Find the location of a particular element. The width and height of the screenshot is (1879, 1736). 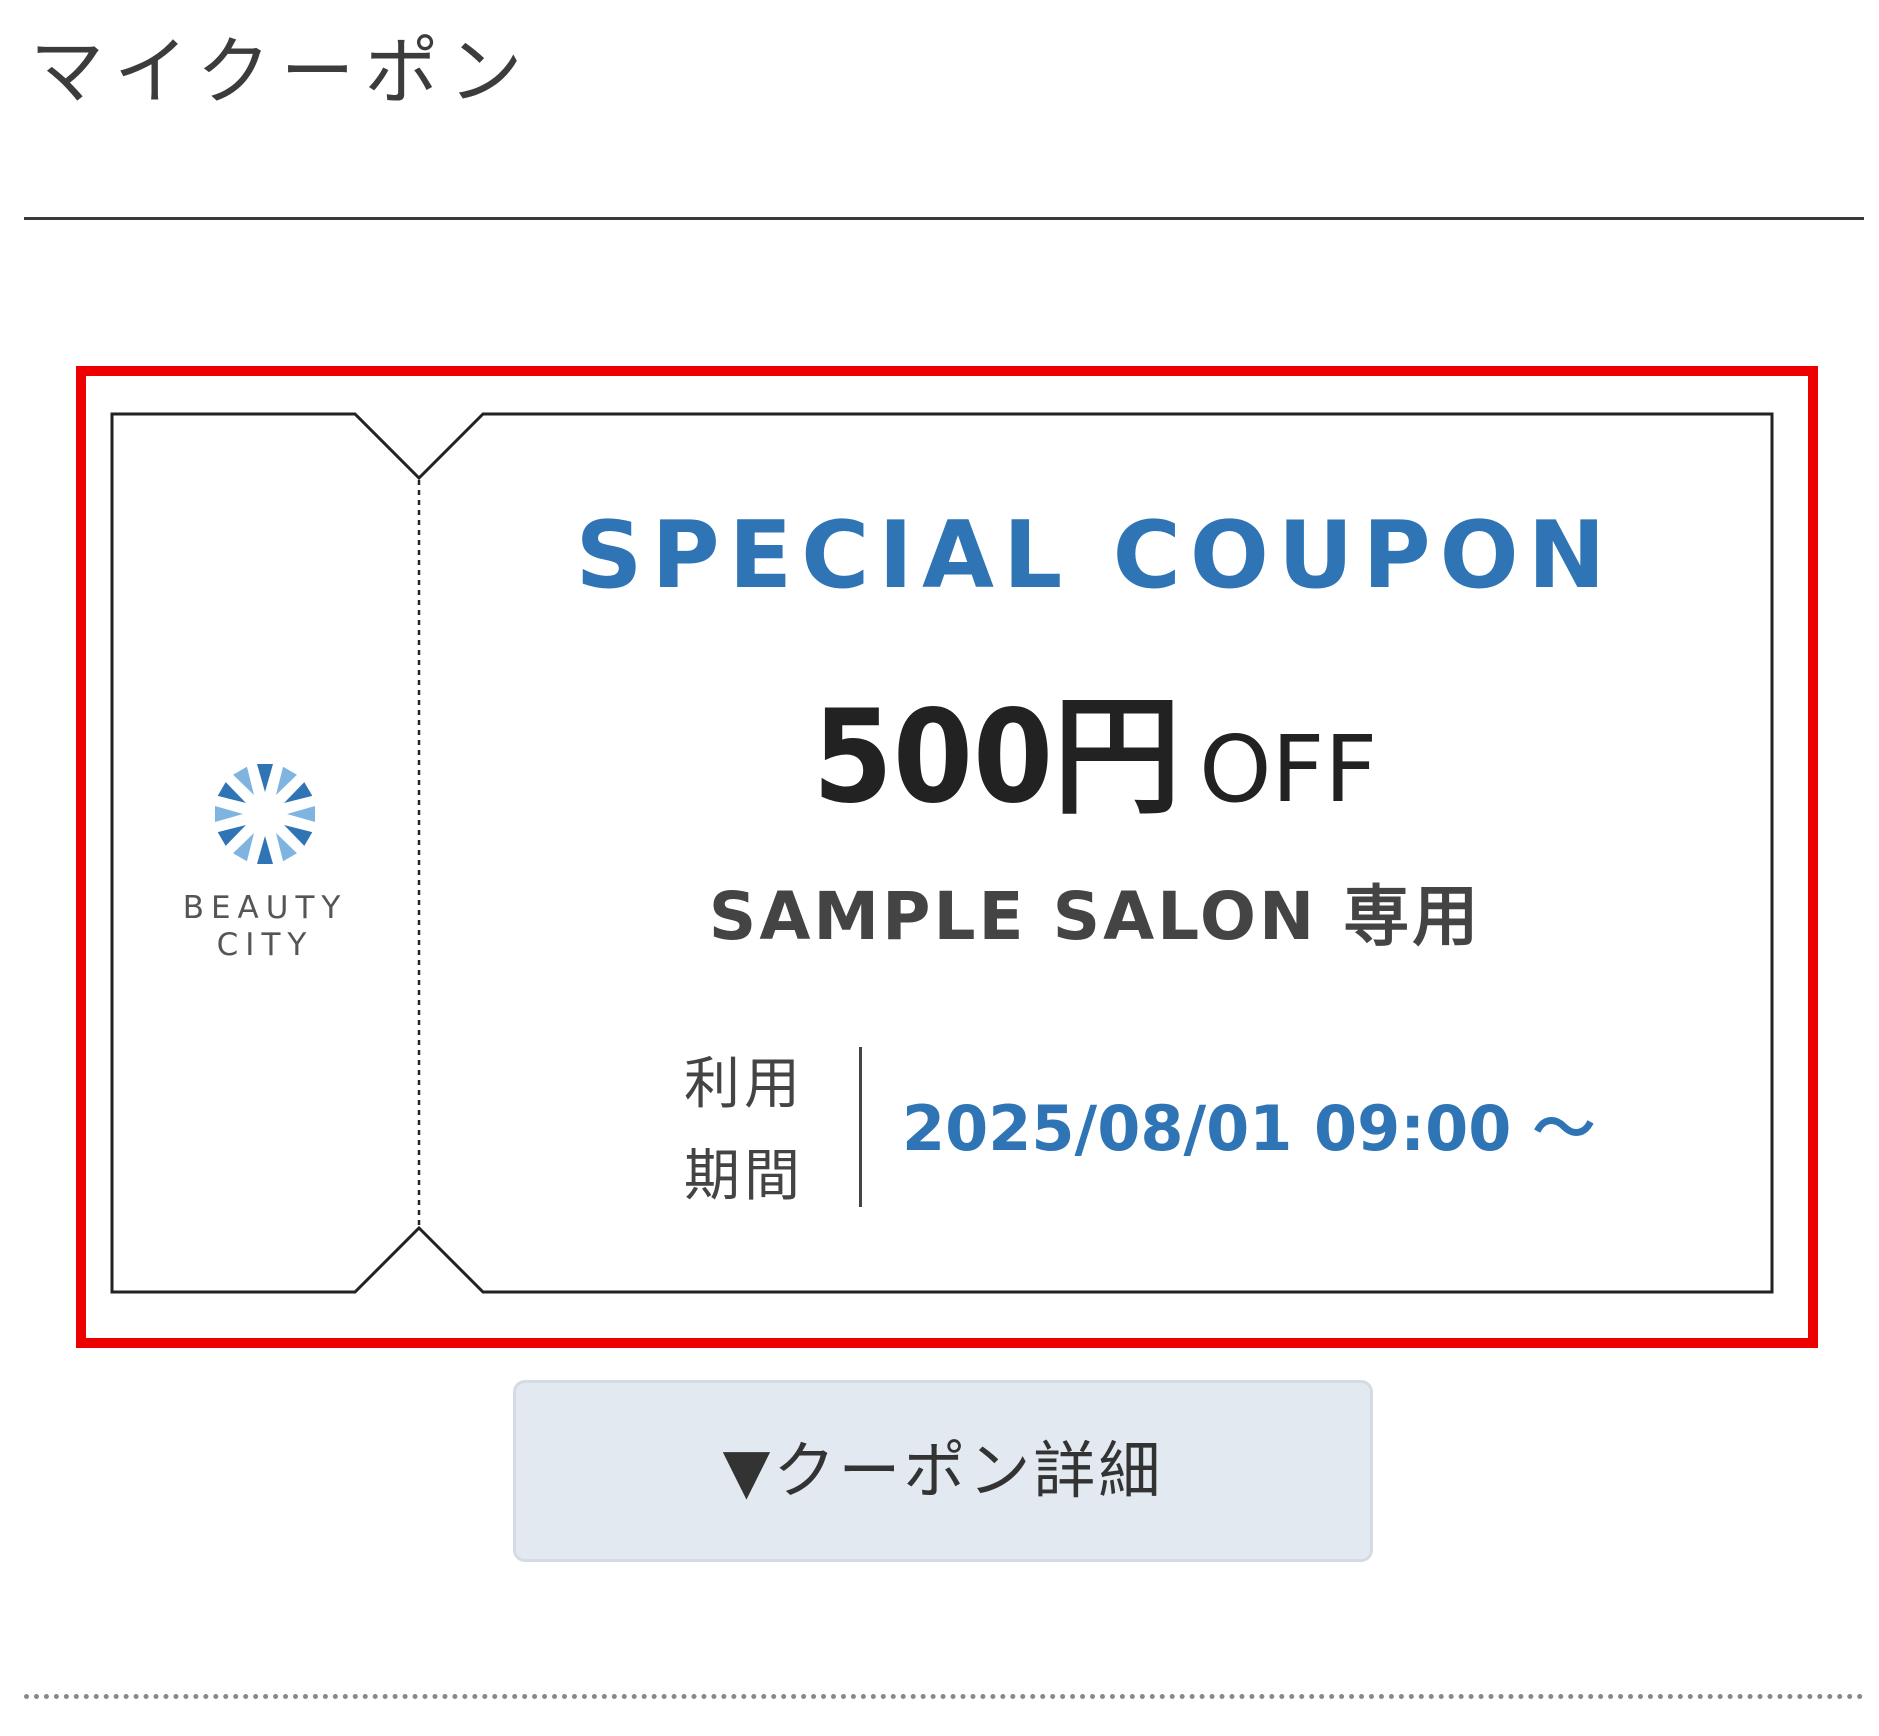

coupon-details-button: ▼クーポン詳細 is located at coordinates (943, 1471).